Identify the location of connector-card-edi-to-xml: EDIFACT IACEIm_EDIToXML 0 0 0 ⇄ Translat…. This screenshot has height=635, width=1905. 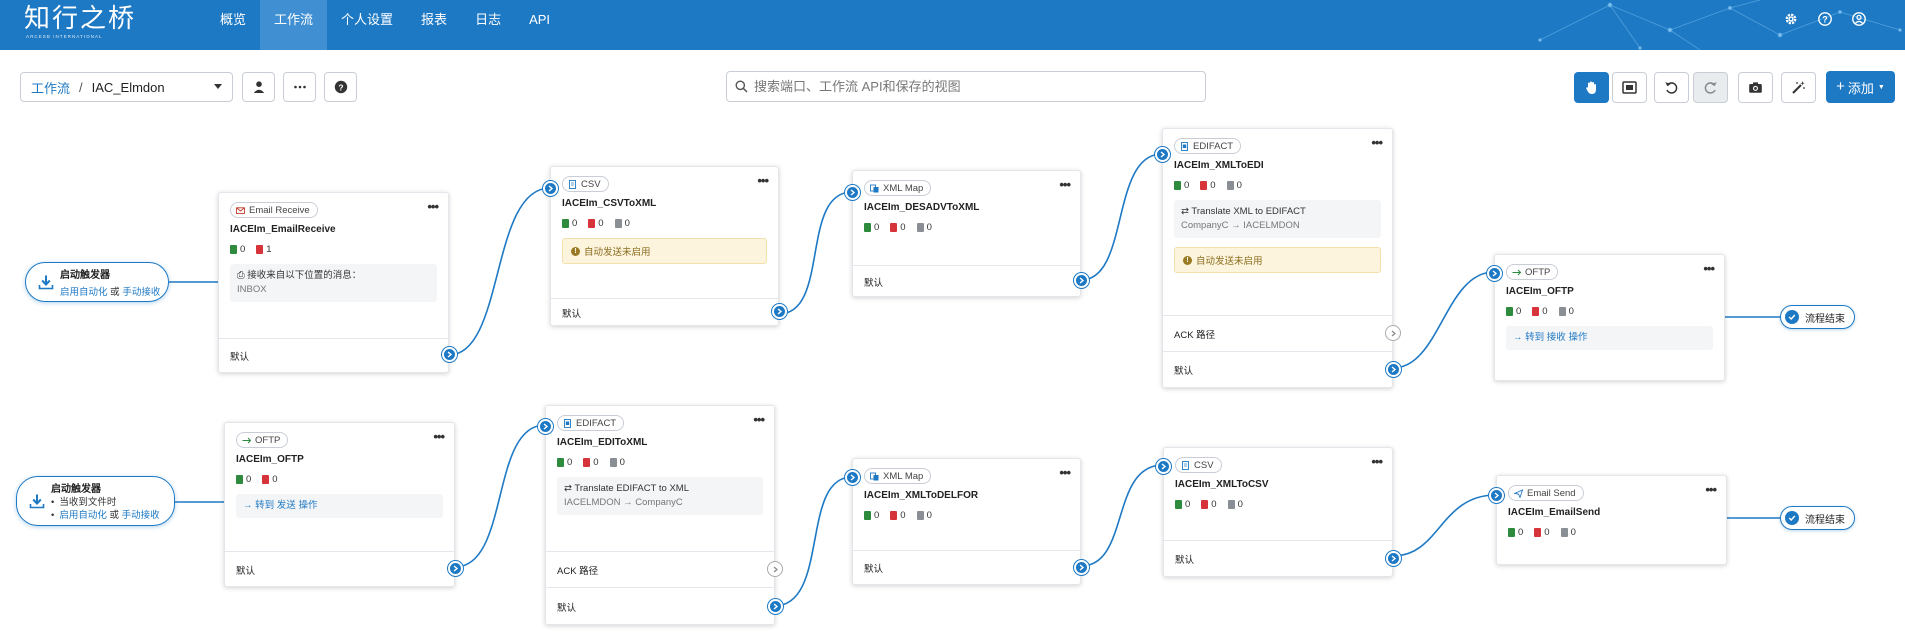
(660, 515).